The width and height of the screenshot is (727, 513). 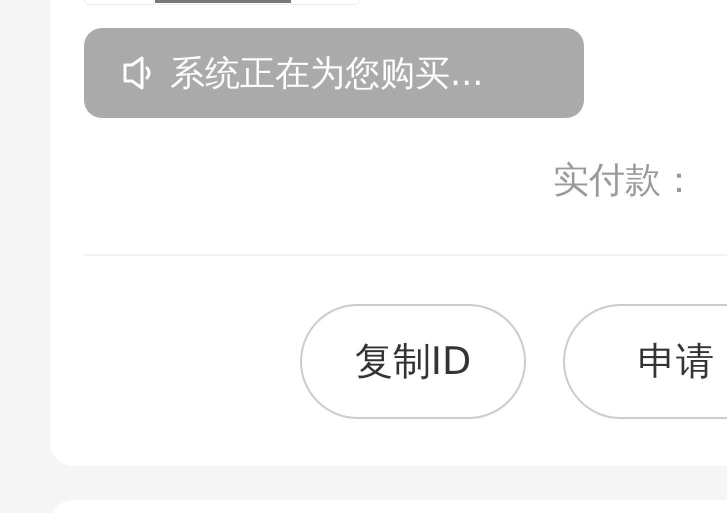 I want to click on payment-label: 实付款：, so click(x=625, y=180).